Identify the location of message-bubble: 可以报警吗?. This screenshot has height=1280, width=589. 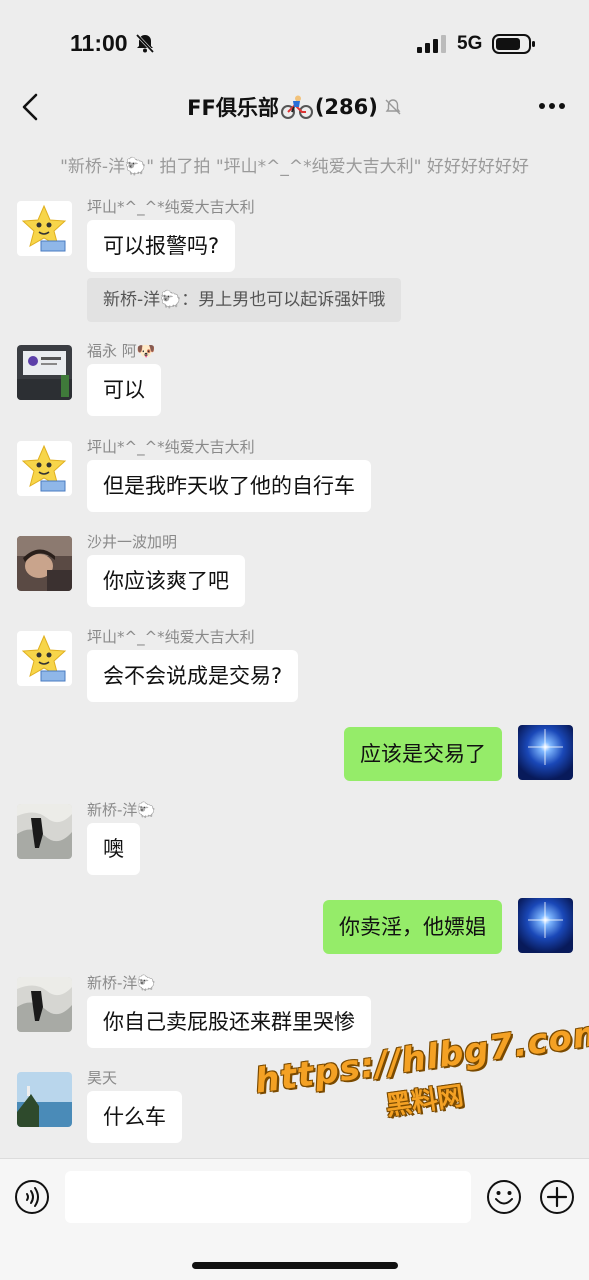
(161, 246).